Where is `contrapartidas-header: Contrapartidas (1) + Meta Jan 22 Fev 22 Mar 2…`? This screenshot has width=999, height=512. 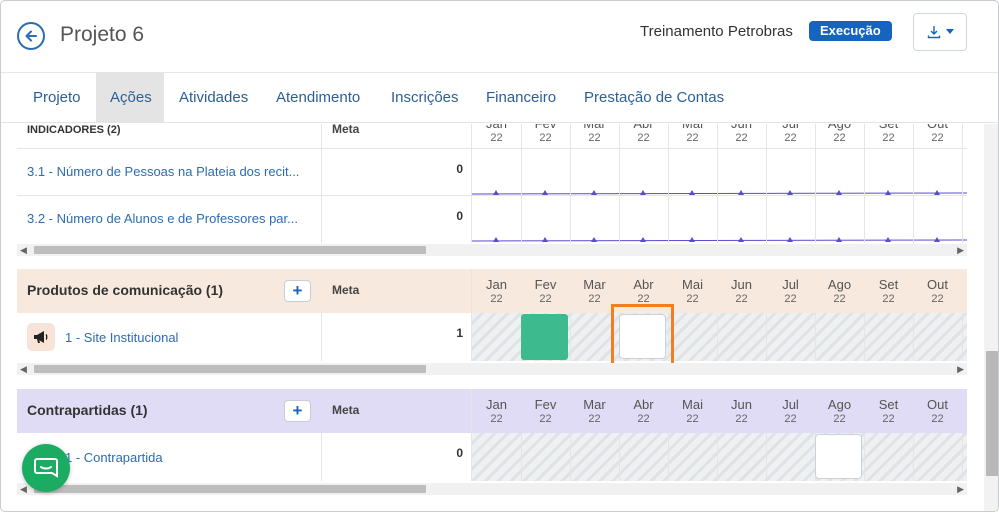 contrapartidas-header: Contrapartidas (1) + Meta Jan 22 Fev 22 Mar 2… is located at coordinates (492, 411).